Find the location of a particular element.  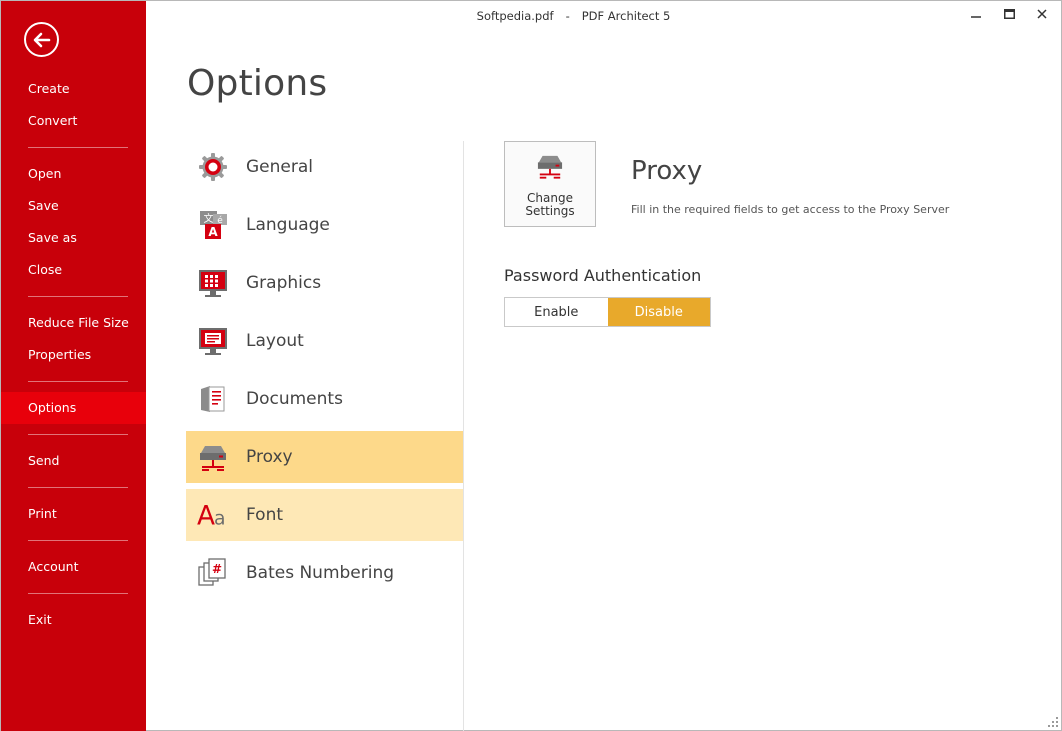

window-title: Softpedia.pdf - PDF Architect 5 is located at coordinates (603, 16).